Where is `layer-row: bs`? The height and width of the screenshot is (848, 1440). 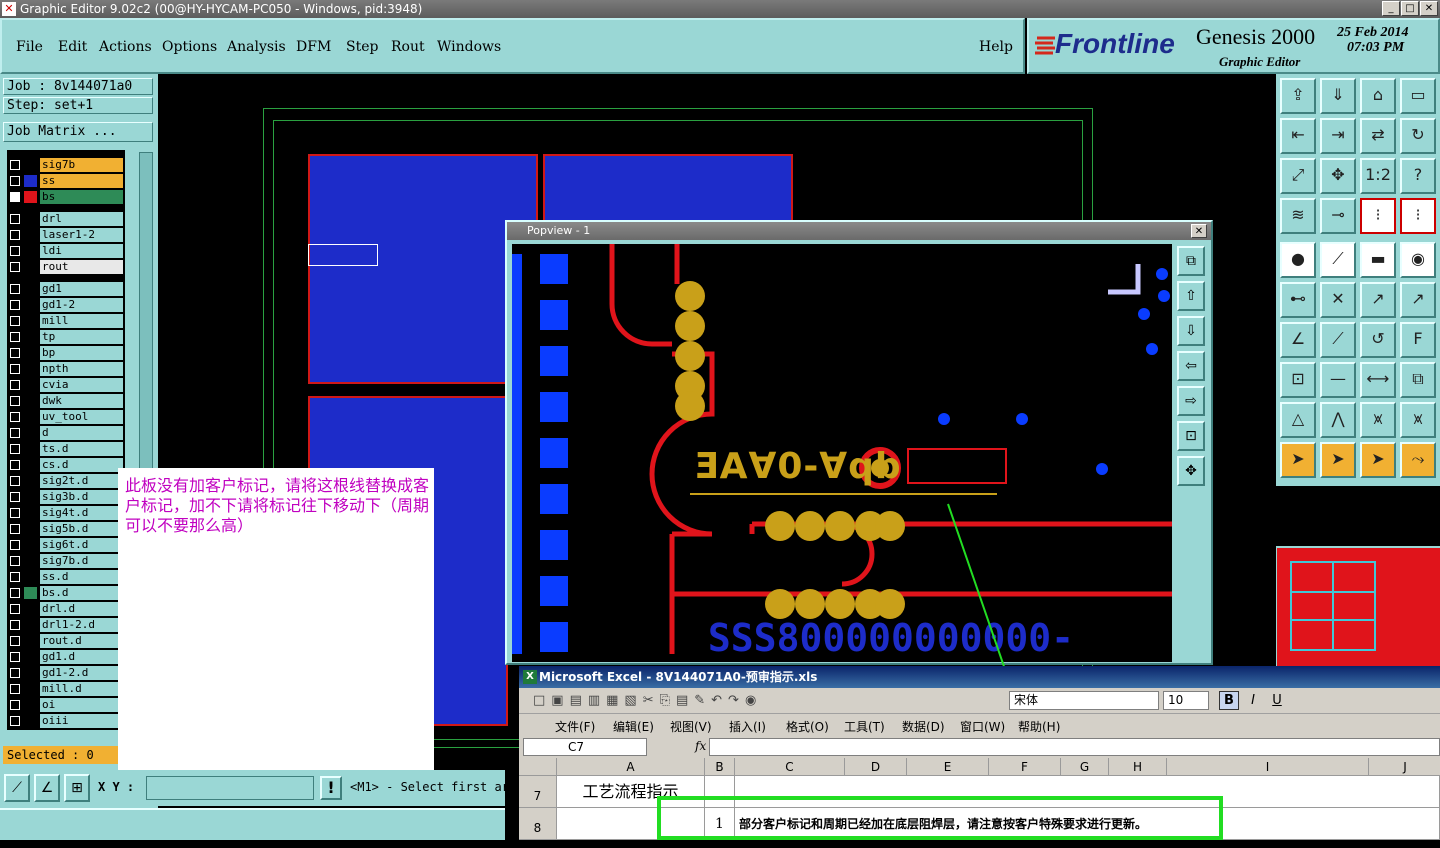 layer-row: bs is located at coordinates (66, 197).